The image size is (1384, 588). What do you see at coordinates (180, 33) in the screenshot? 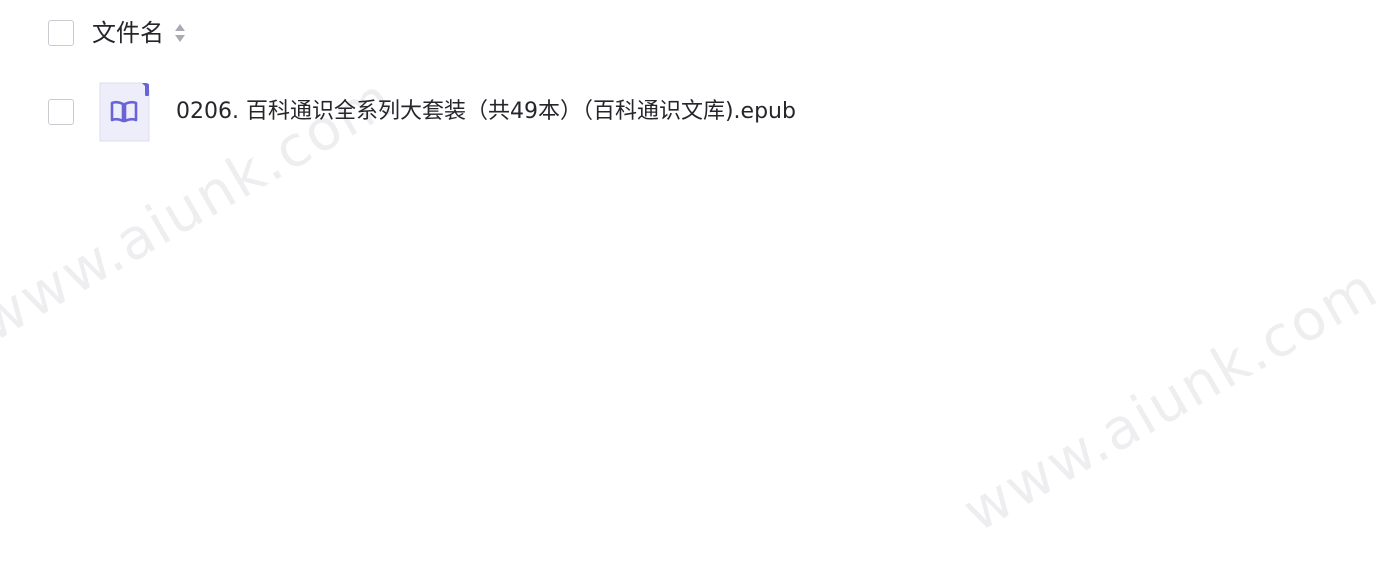
I see `sort-icon` at bounding box center [180, 33].